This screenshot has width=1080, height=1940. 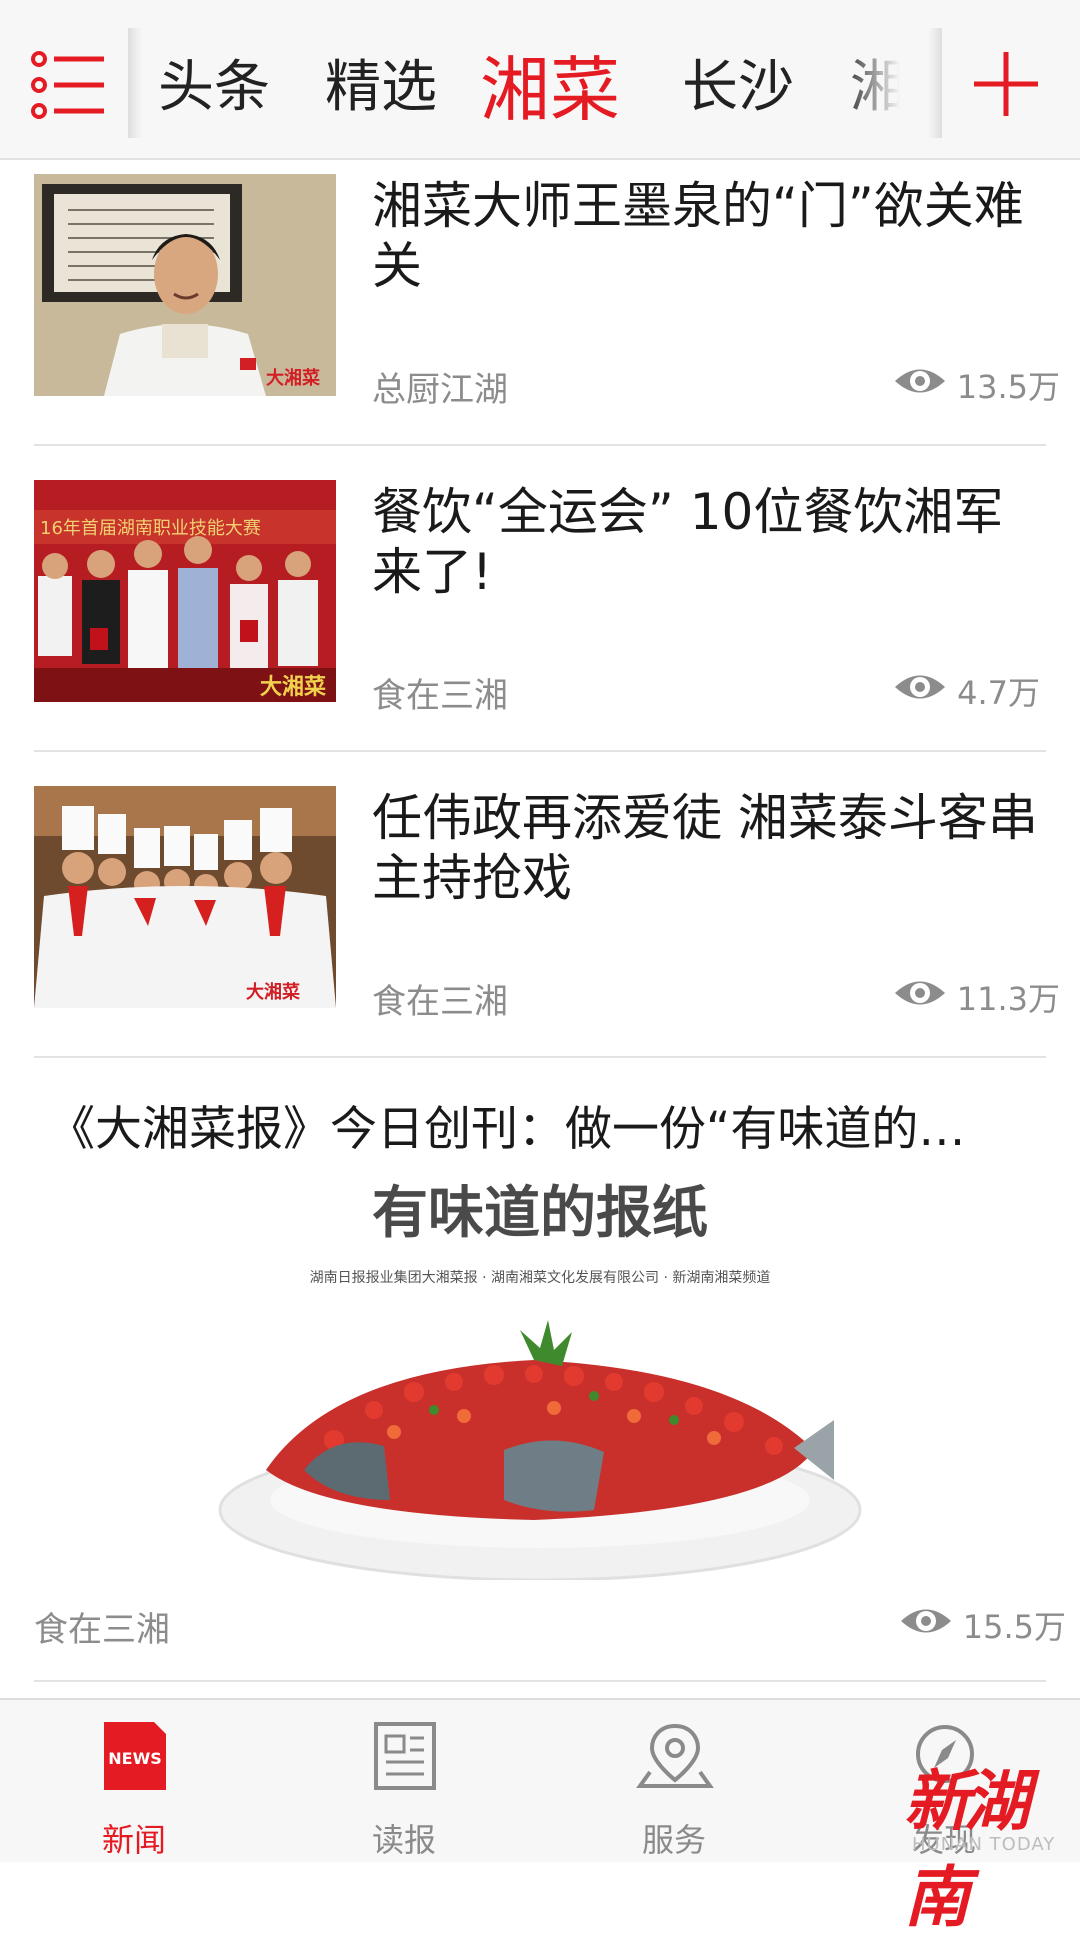 I want to click on newspaper-icon, so click(x=405, y=1756).